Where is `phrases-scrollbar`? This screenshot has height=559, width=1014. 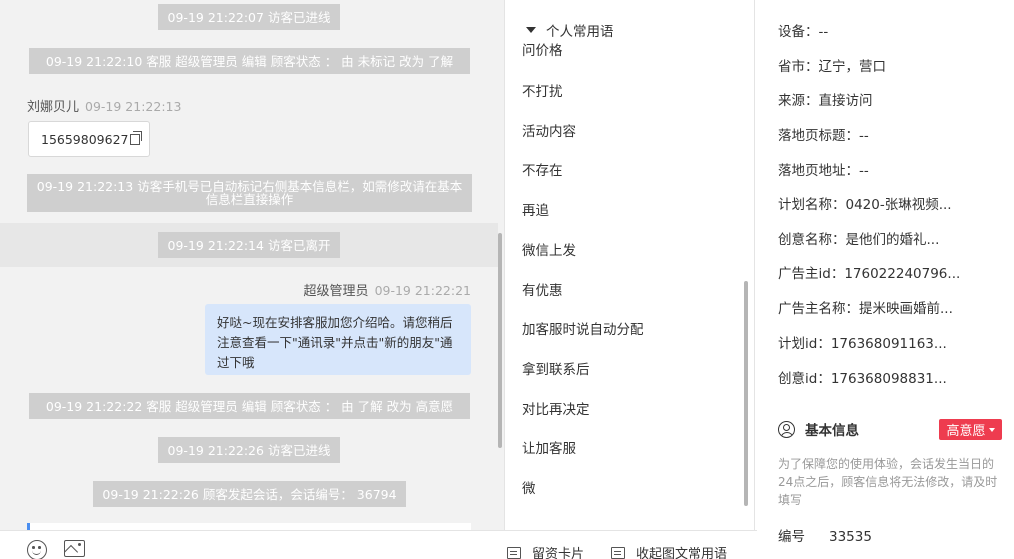 phrases-scrollbar is located at coordinates (746, 393).